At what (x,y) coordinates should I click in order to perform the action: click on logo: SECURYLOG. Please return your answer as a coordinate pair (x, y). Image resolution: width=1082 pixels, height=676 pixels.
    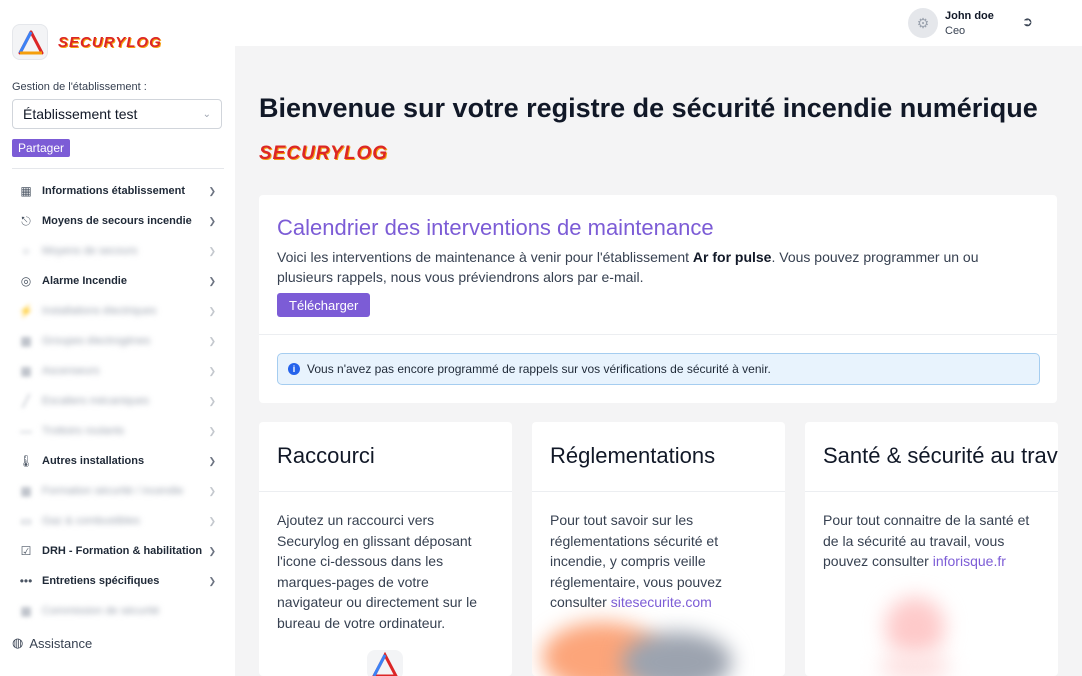
    Looking at the image, I should click on (87, 42).